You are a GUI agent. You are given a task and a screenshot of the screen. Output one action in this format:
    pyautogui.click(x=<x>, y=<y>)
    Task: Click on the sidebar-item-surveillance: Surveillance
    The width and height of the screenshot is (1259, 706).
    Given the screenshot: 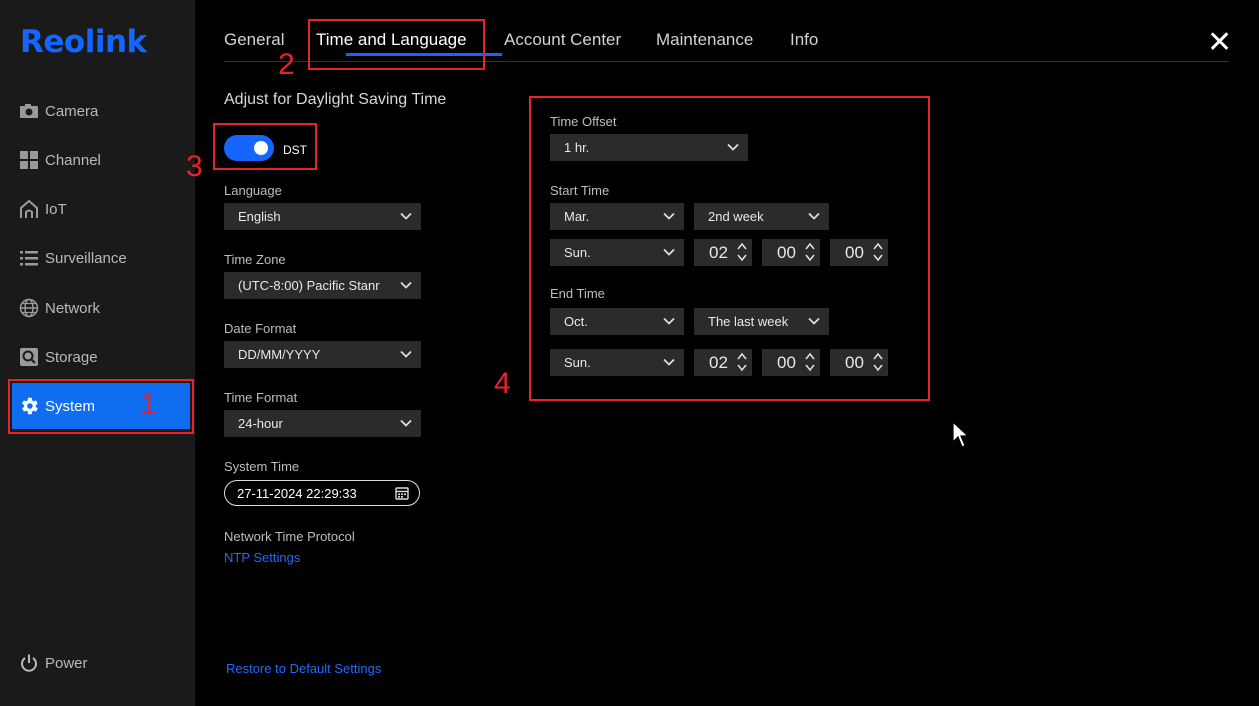 What is the action you would take?
    pyautogui.click(x=101, y=258)
    